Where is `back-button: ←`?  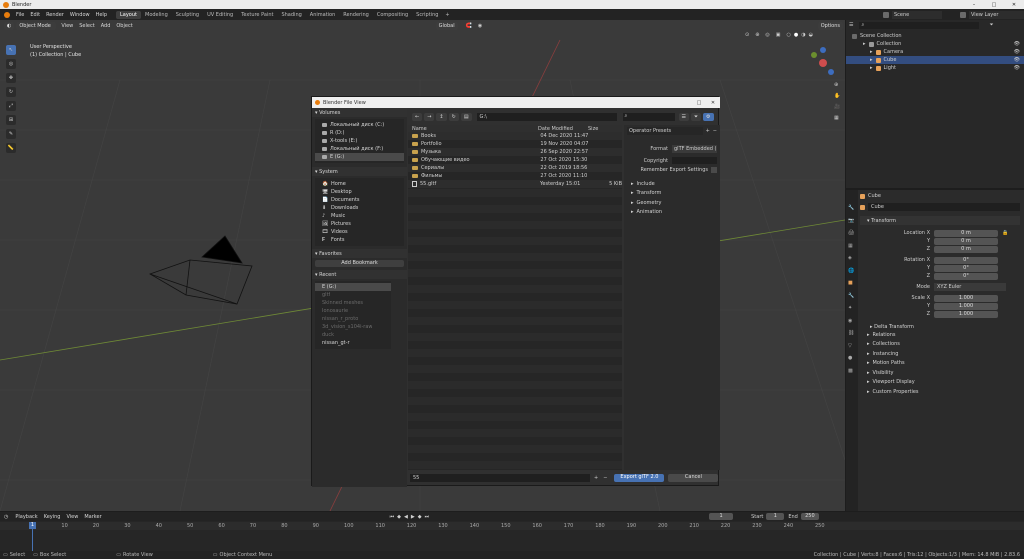 back-button: ← is located at coordinates (417, 117).